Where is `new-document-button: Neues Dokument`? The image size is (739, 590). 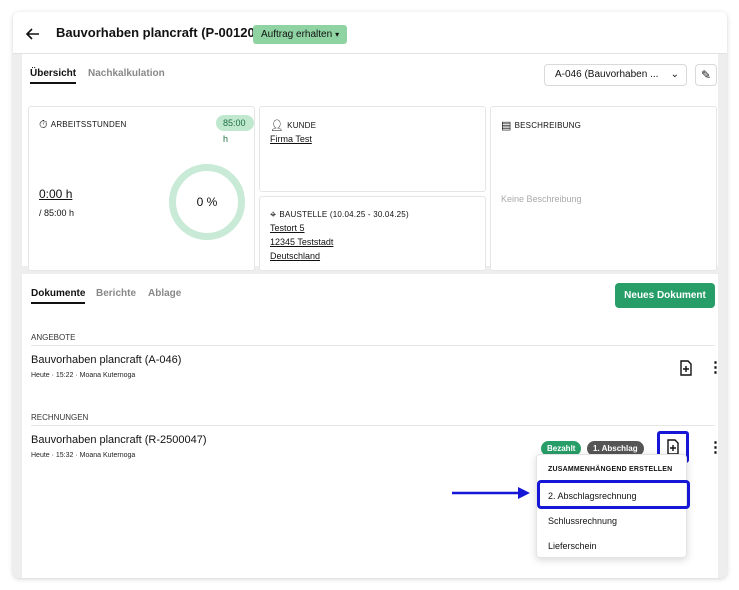 new-document-button: Neues Dokument is located at coordinates (665, 295).